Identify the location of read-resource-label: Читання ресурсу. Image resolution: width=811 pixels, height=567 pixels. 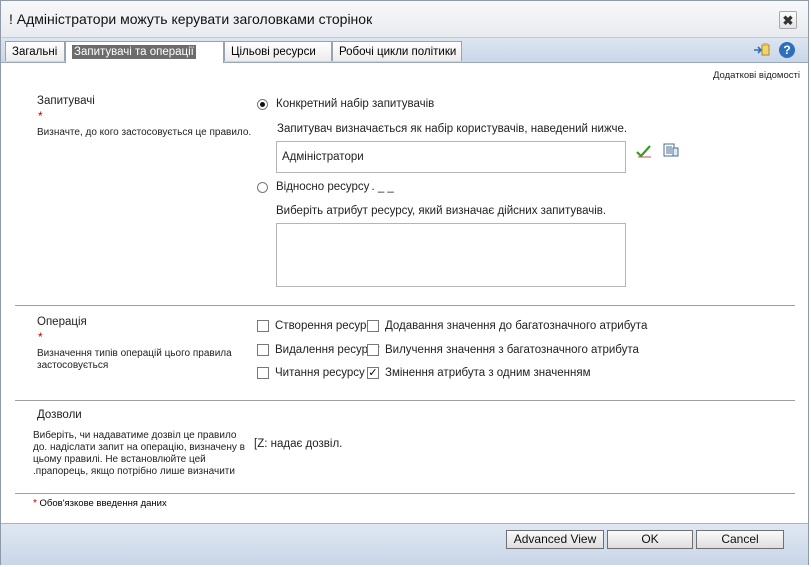
(320, 373).